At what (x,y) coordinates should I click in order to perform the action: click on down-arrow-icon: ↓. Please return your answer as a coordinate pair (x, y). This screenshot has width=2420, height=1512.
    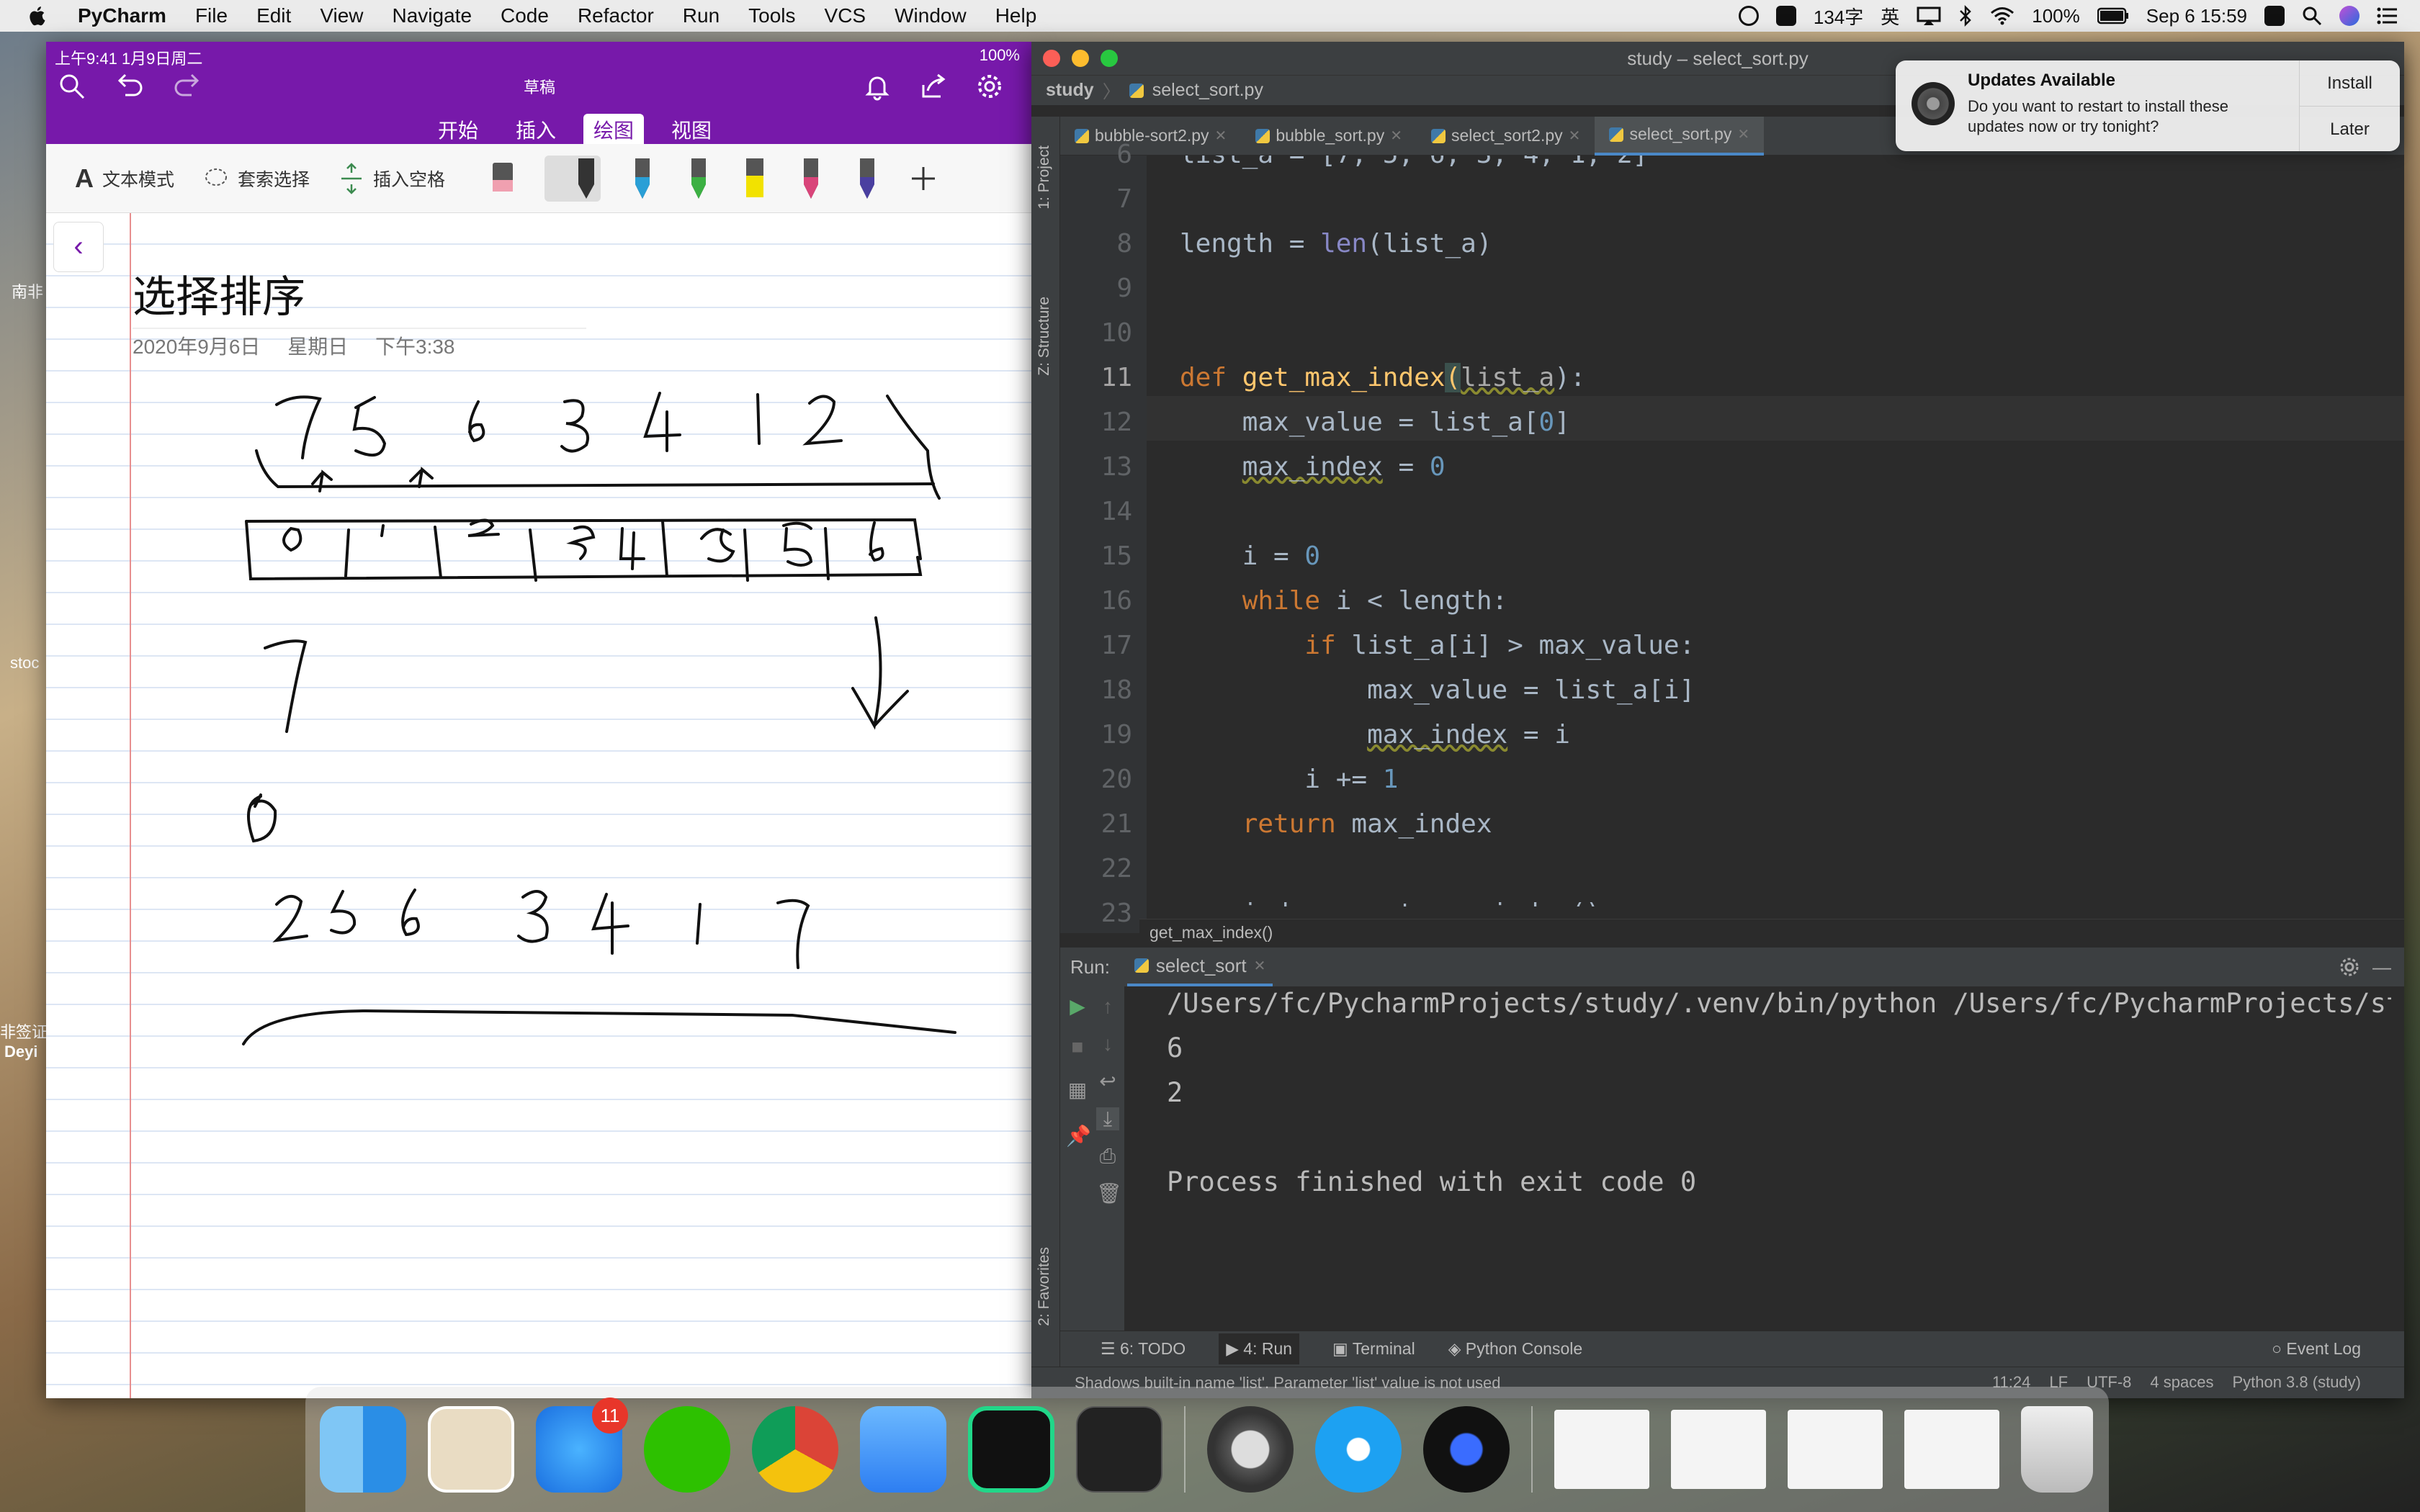
    Looking at the image, I should click on (1107, 1044).